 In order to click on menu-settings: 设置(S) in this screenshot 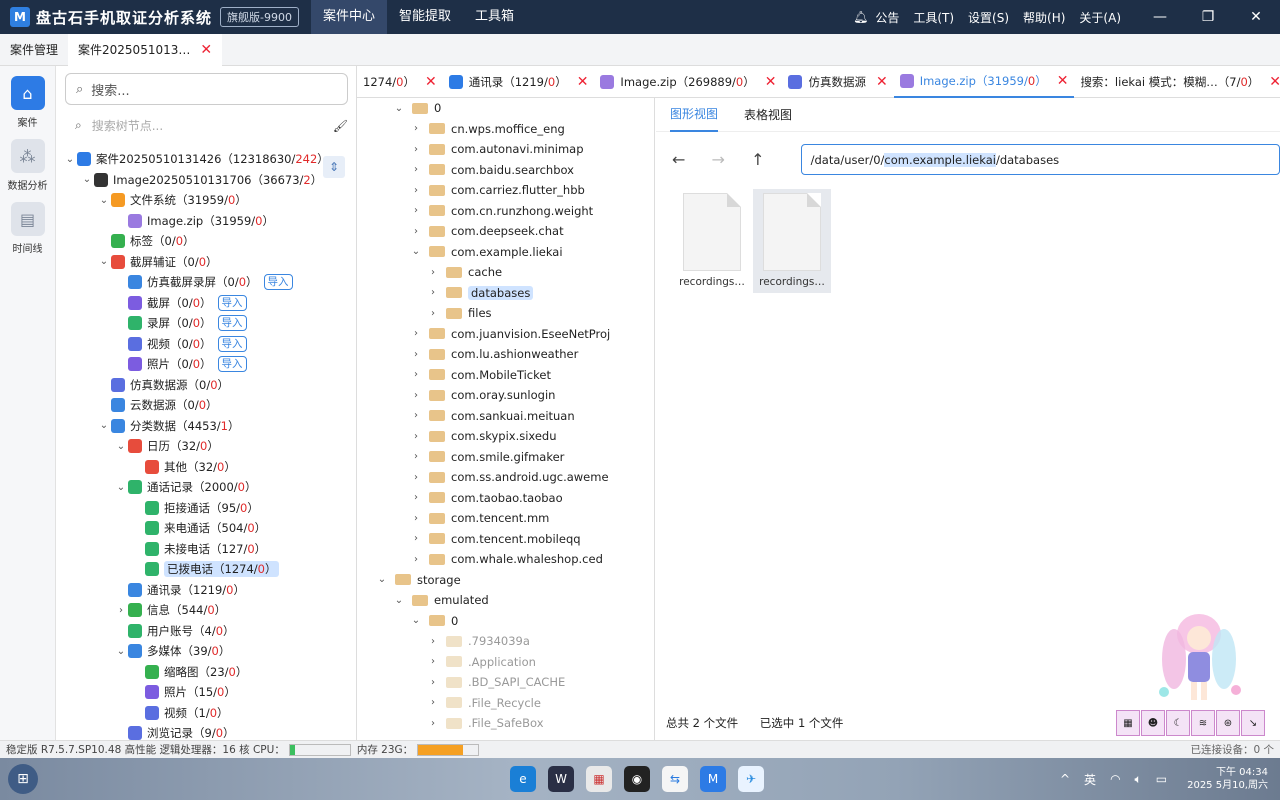, I will do `click(988, 17)`.